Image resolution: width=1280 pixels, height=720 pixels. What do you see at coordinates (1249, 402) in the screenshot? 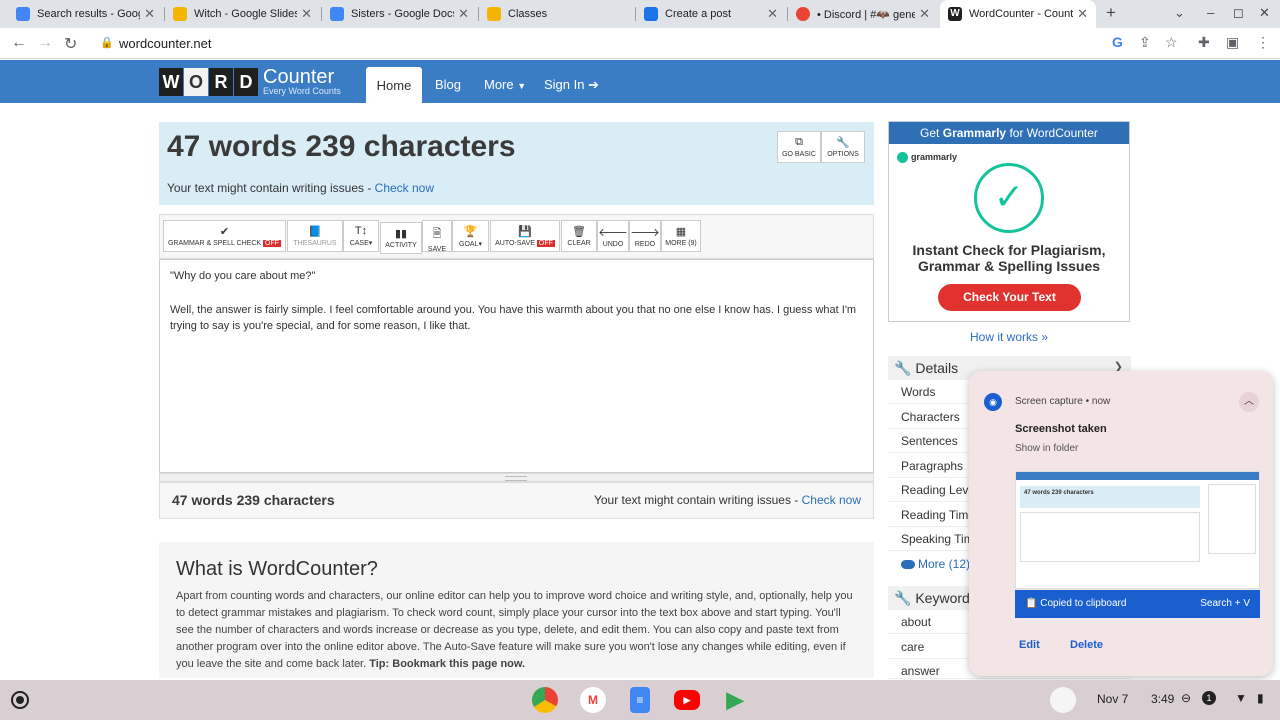
I see `collapse-chevron-icon: ︿` at bounding box center [1249, 402].